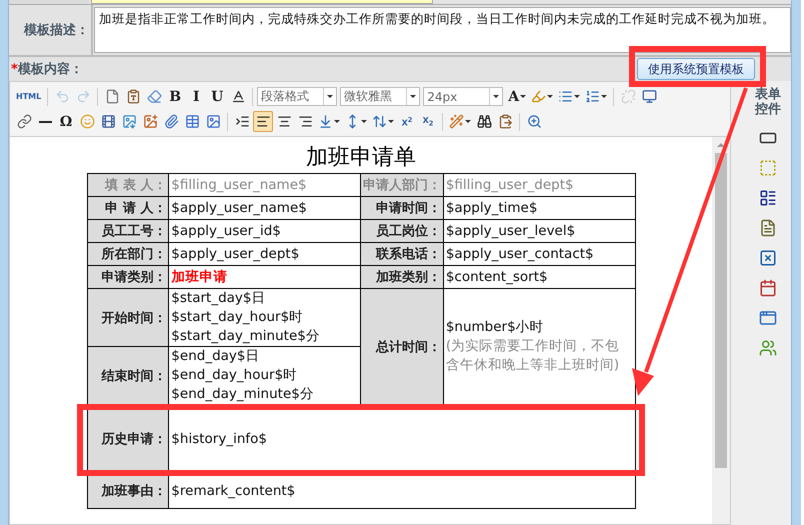 This screenshot has height=525, width=804. What do you see at coordinates (128, 317) in the screenshot?
I see `table-label: 开始时间：` at bounding box center [128, 317].